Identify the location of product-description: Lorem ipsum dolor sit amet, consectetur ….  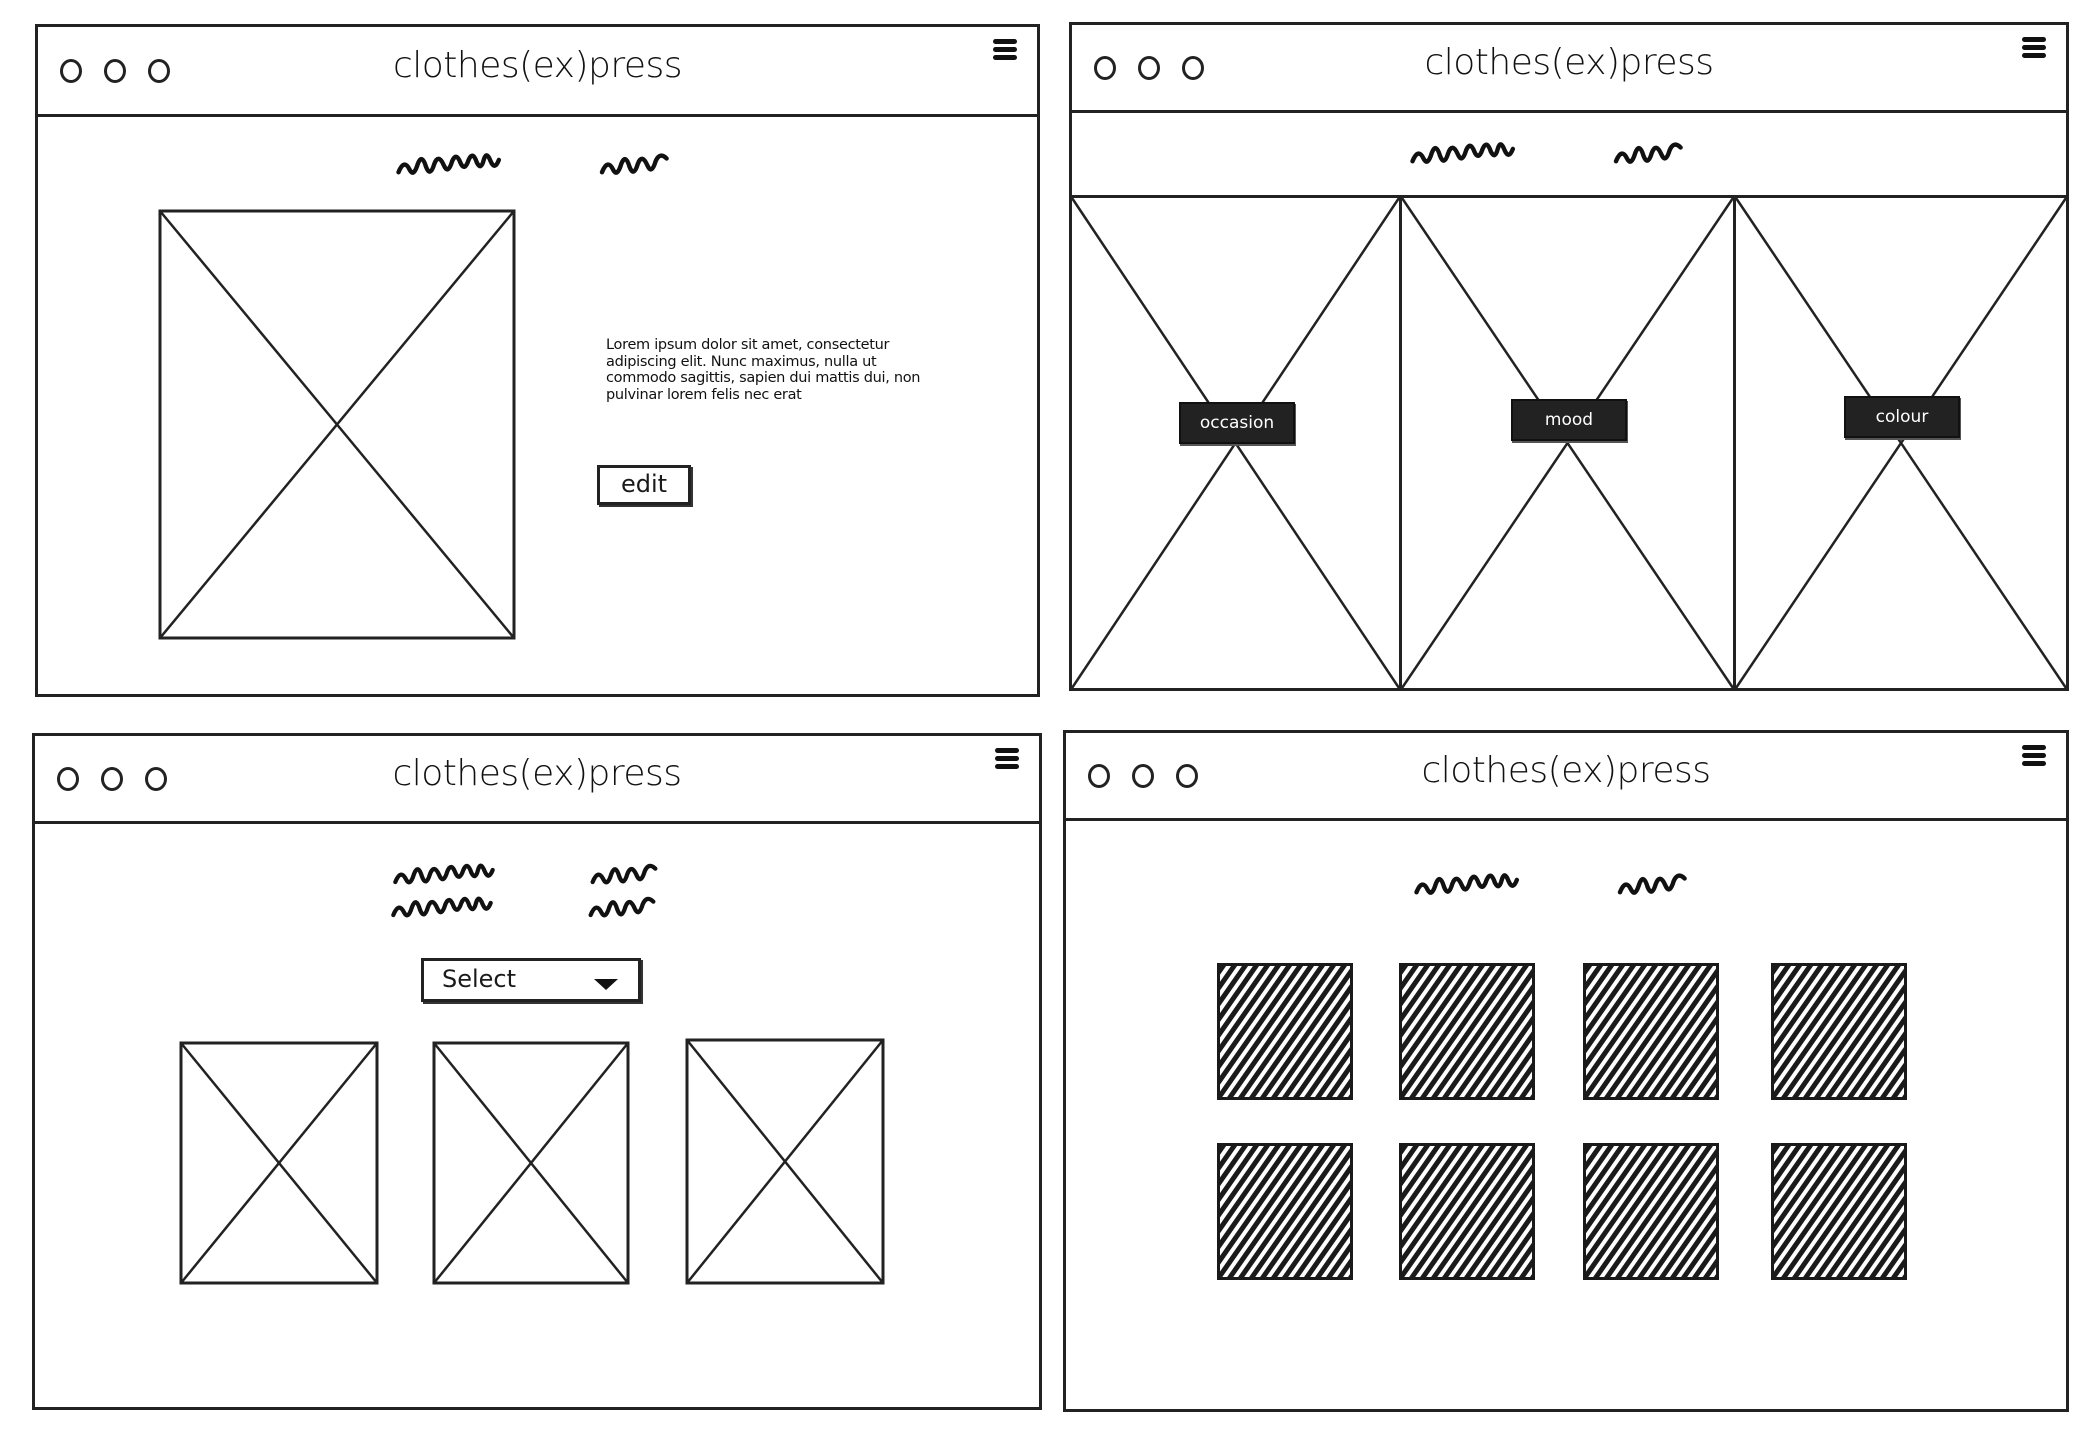
(786, 370).